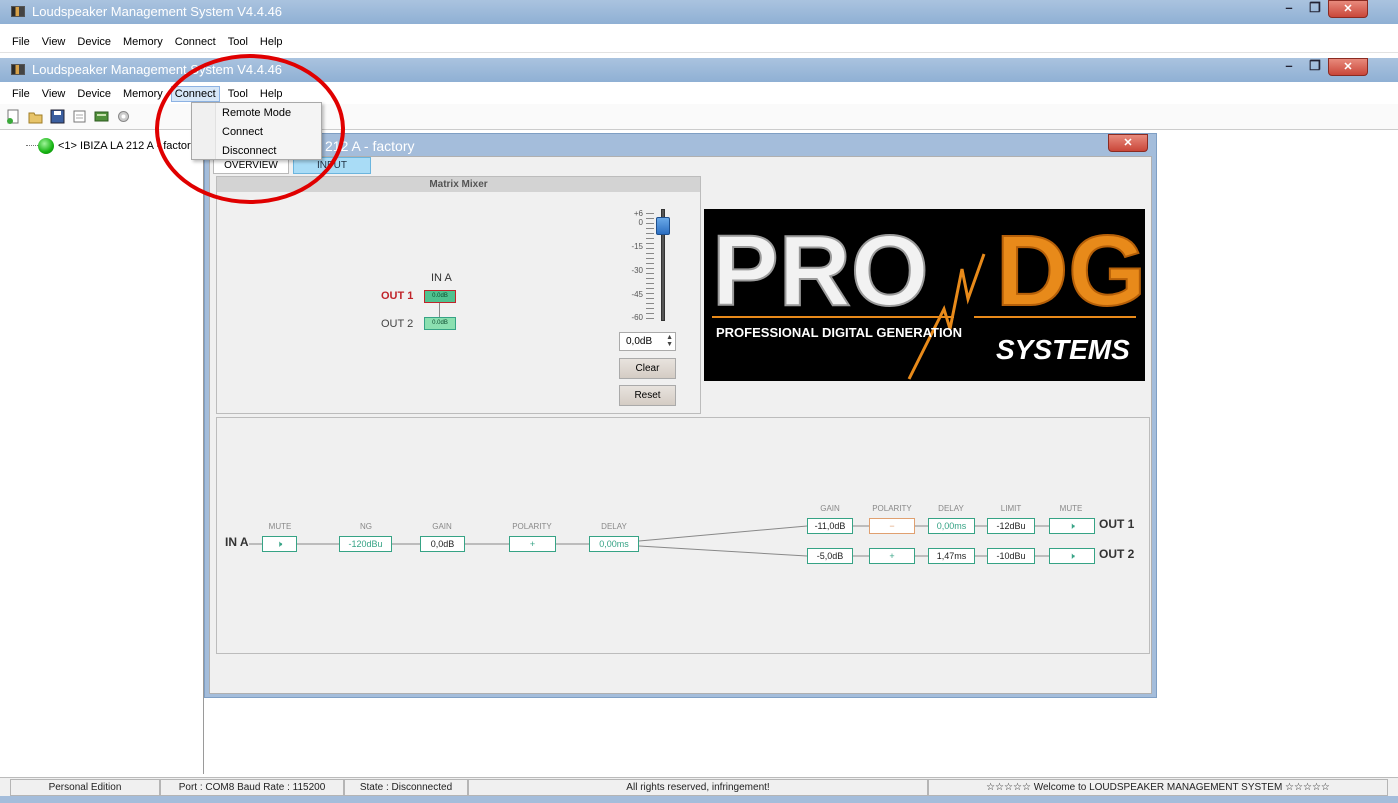 The height and width of the screenshot is (803, 1398). I want to click on device-icon, so click(101, 116).